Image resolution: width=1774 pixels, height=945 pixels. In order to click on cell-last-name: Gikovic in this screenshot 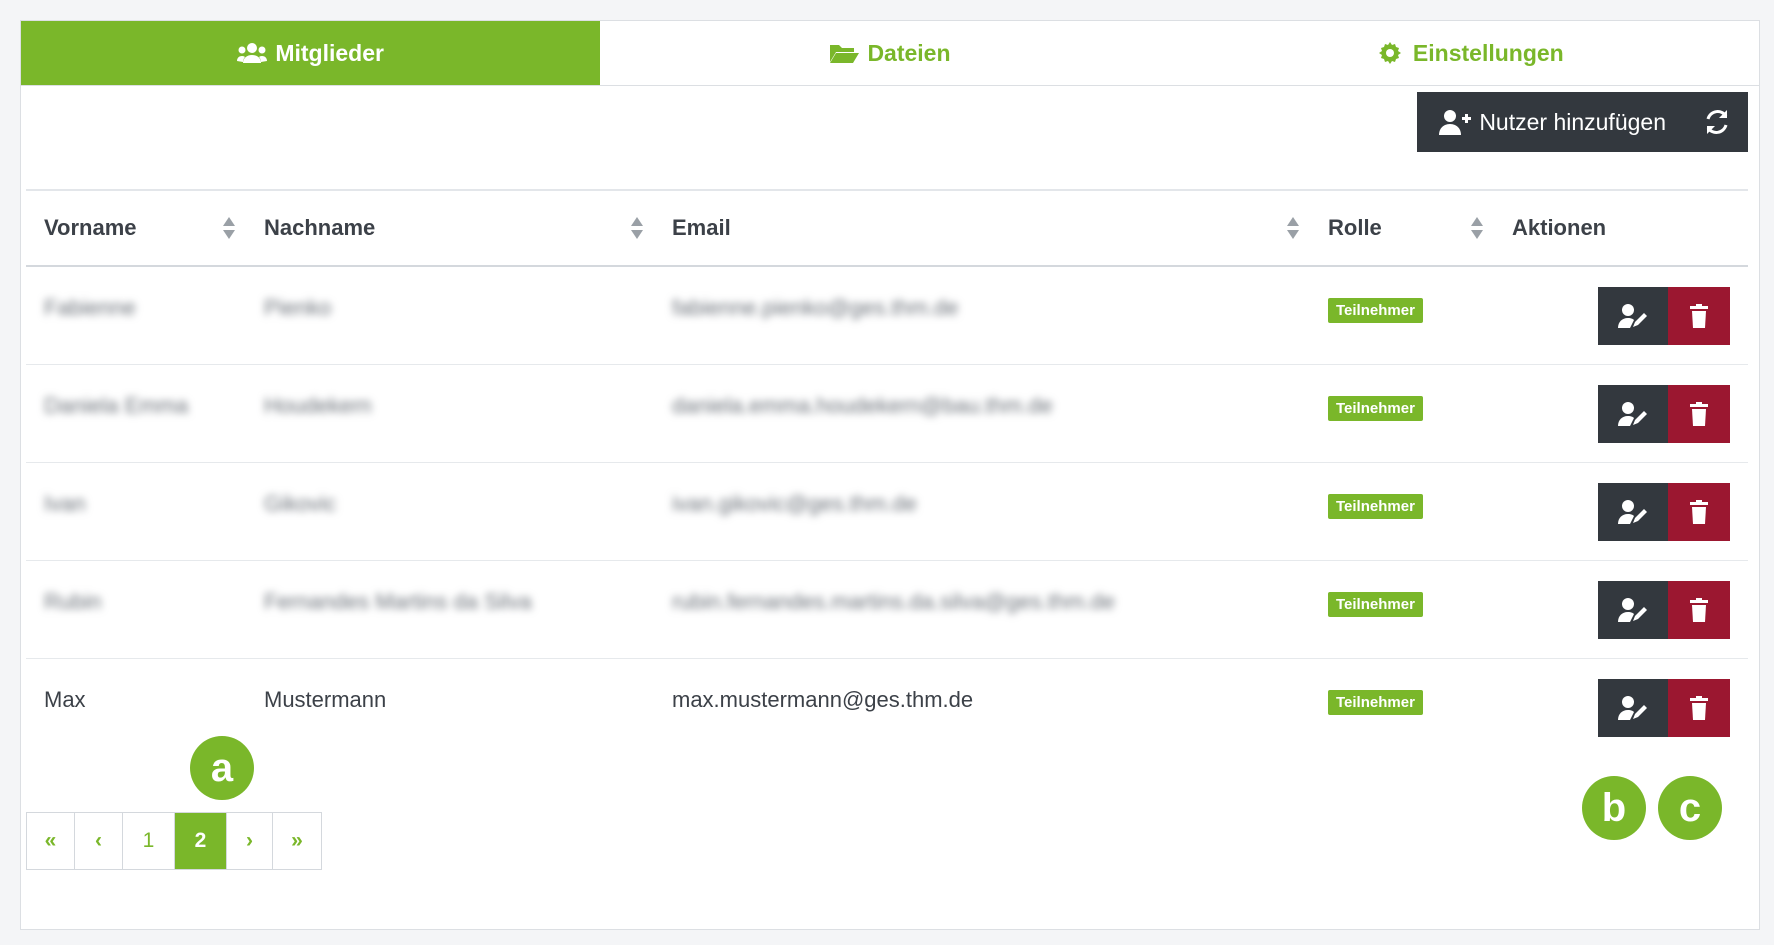, I will do `click(300, 503)`.